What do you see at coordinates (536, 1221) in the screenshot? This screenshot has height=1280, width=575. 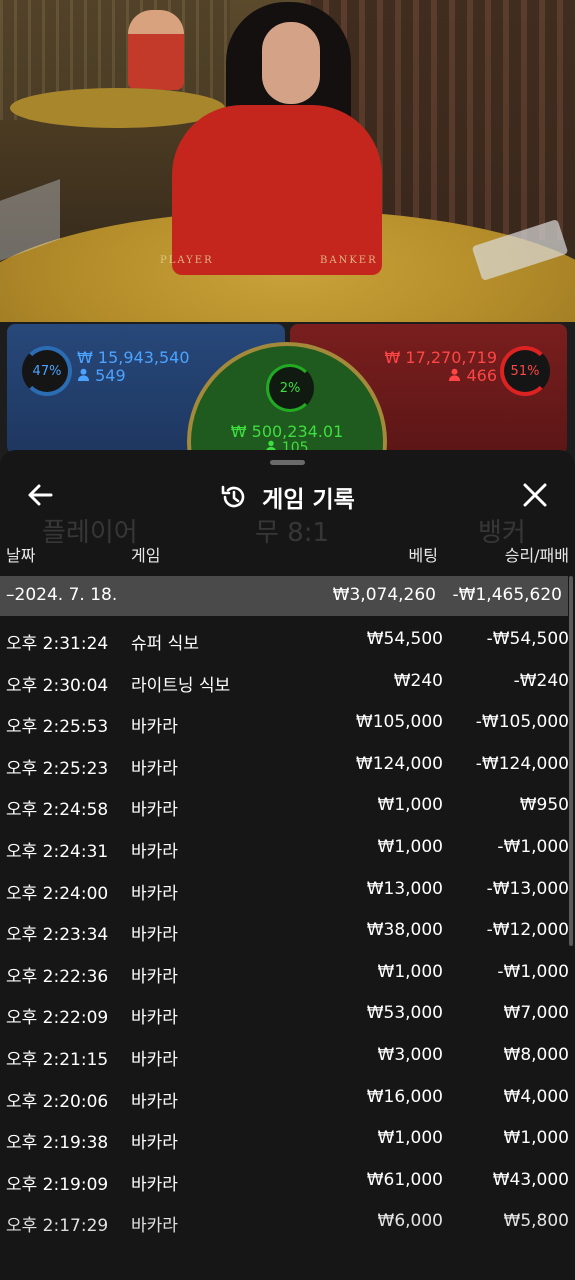 I see `row-result: ₩5,800` at bounding box center [536, 1221].